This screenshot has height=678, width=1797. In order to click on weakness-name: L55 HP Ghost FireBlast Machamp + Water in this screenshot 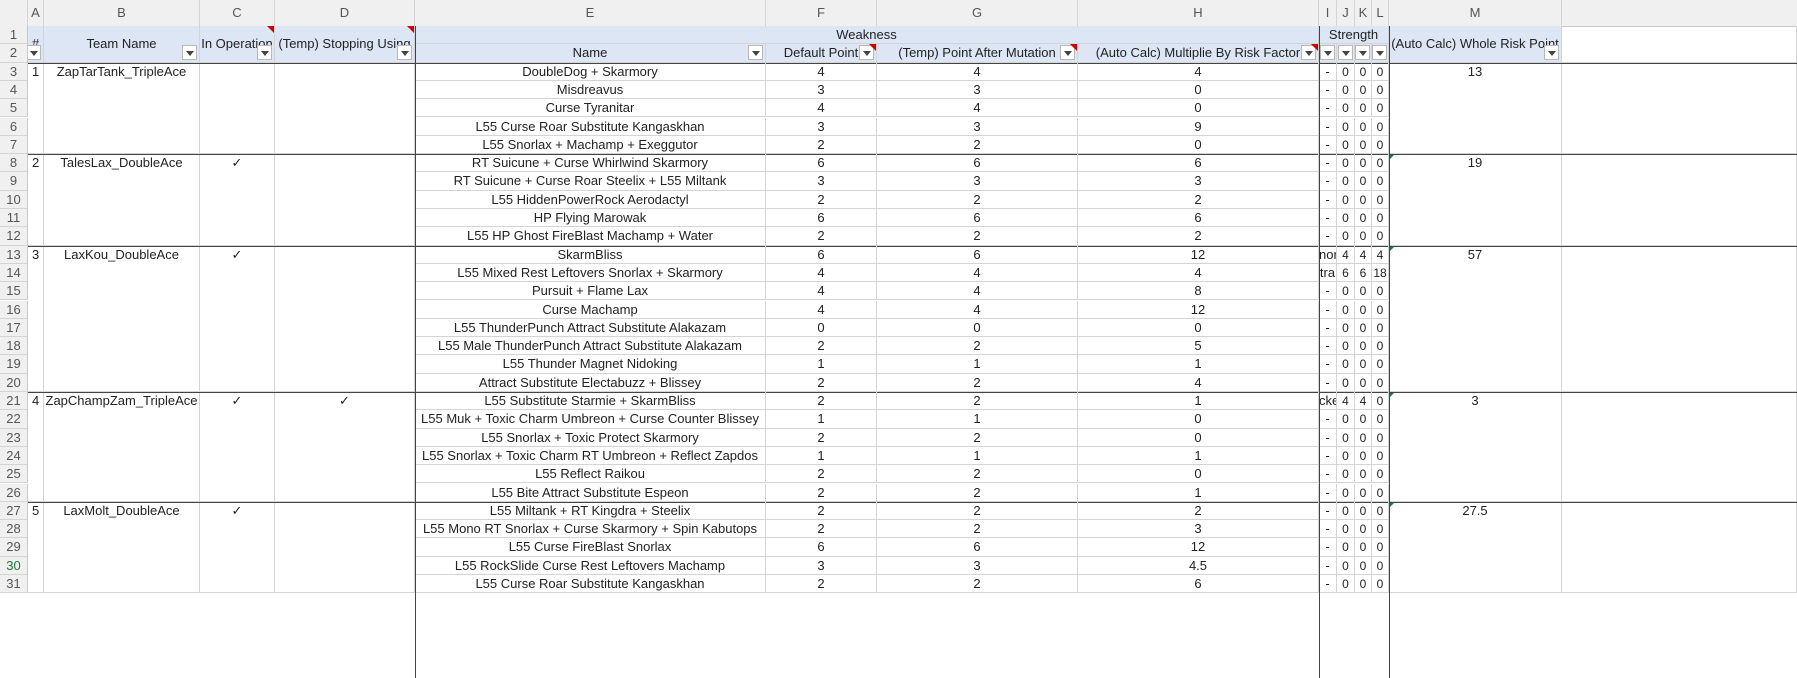, I will do `click(590, 236)`.